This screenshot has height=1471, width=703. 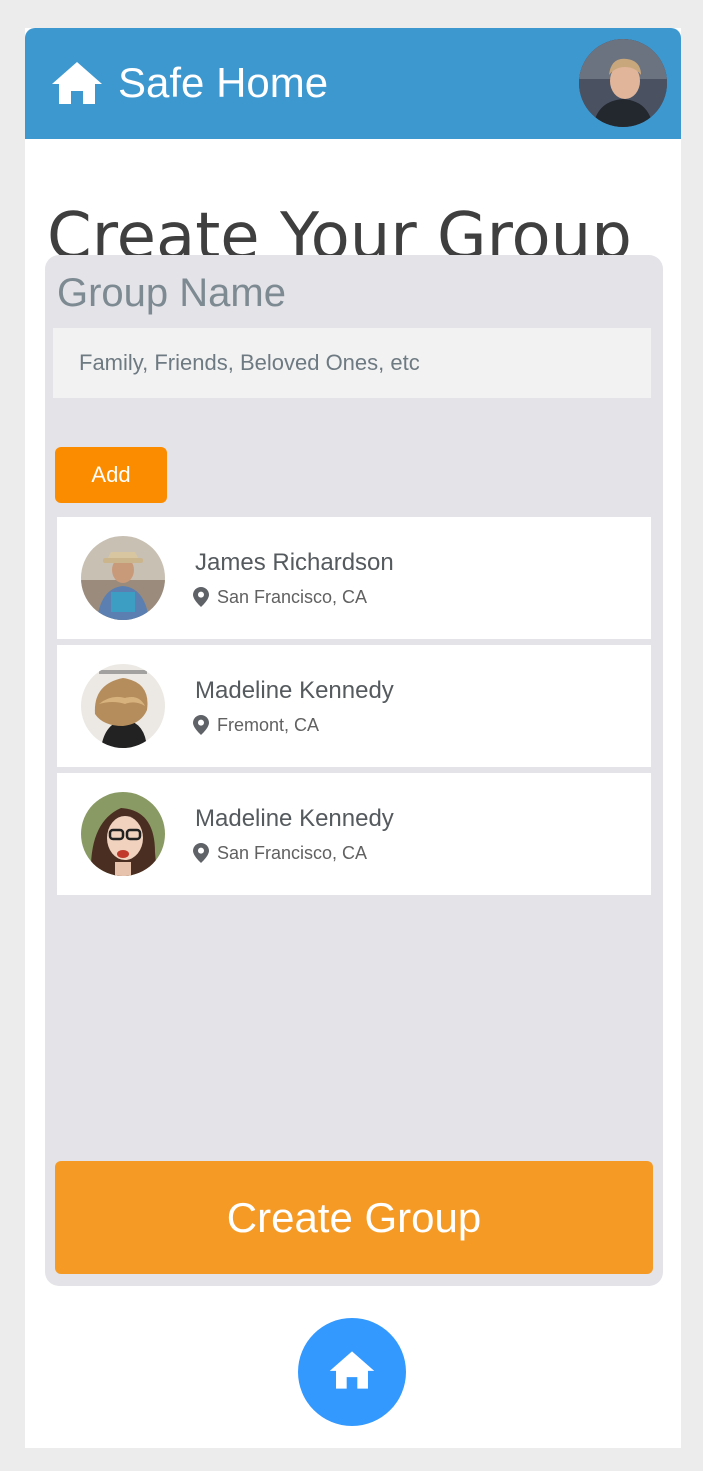 What do you see at coordinates (268, 725) in the screenshot?
I see `location-text: Fremont, CA` at bounding box center [268, 725].